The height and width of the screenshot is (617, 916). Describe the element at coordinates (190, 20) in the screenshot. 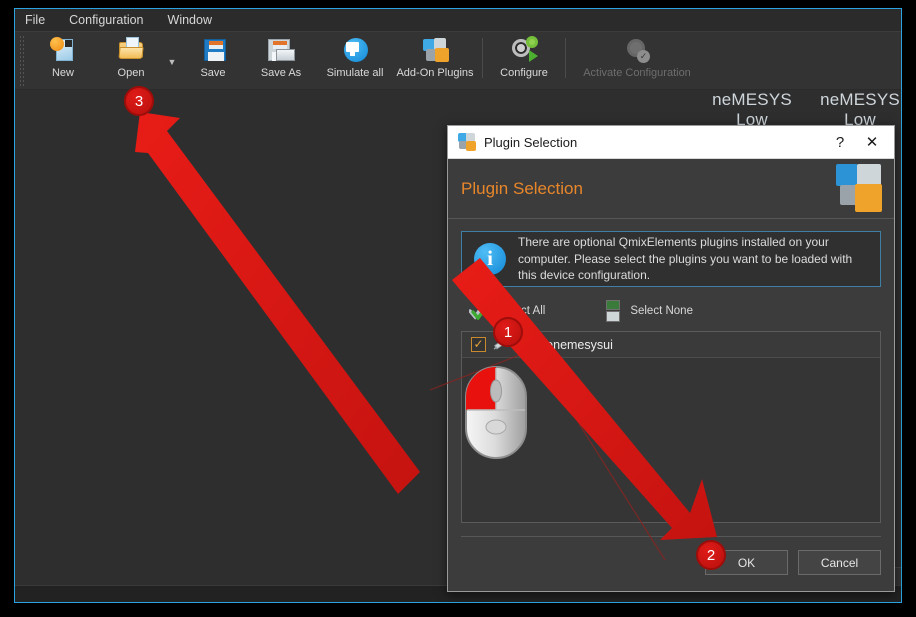

I see `menu-item-window: Window` at that location.